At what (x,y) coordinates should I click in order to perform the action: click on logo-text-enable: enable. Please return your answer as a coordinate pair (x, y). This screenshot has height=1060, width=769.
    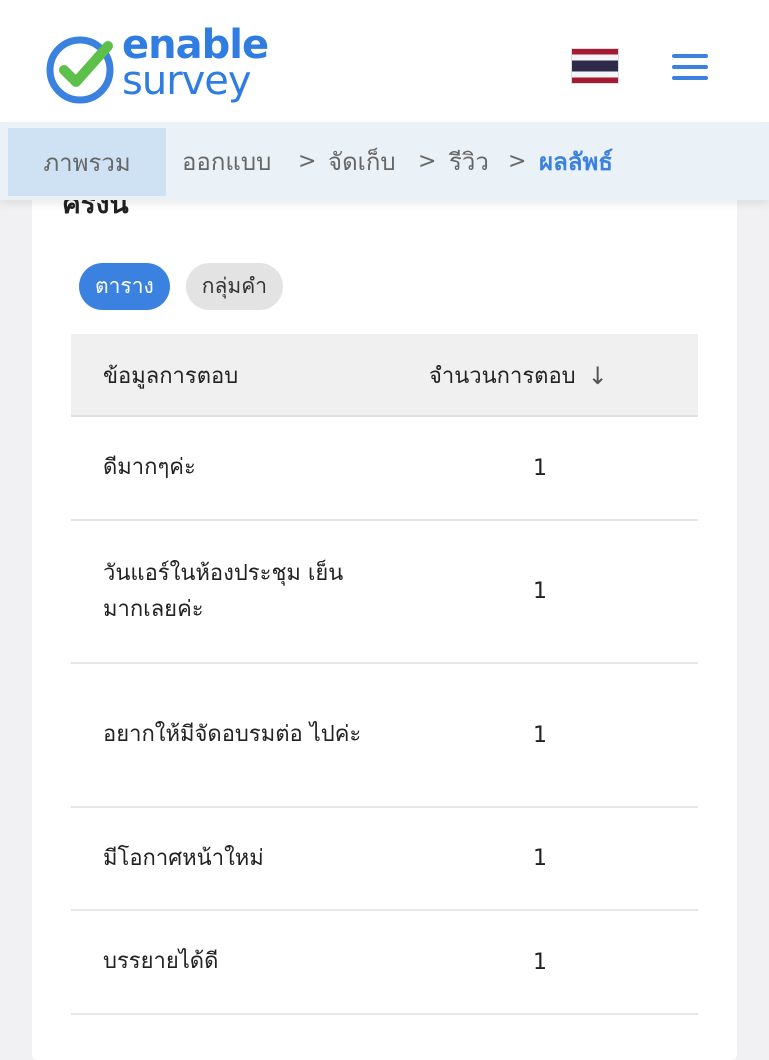
    Looking at the image, I should click on (195, 45).